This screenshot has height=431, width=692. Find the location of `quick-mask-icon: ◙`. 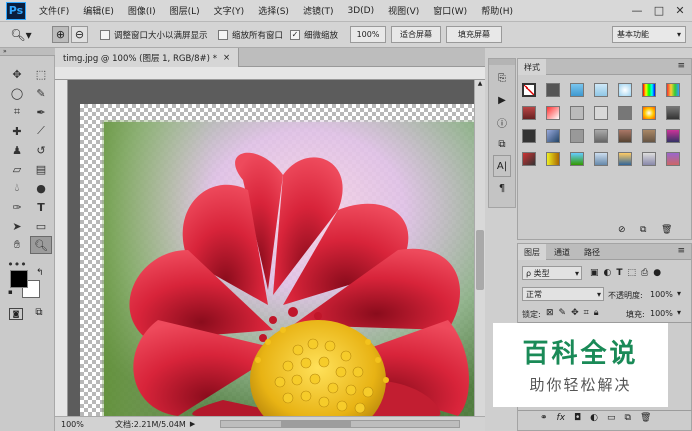

quick-mask-icon: ◙ is located at coordinates (16, 314).